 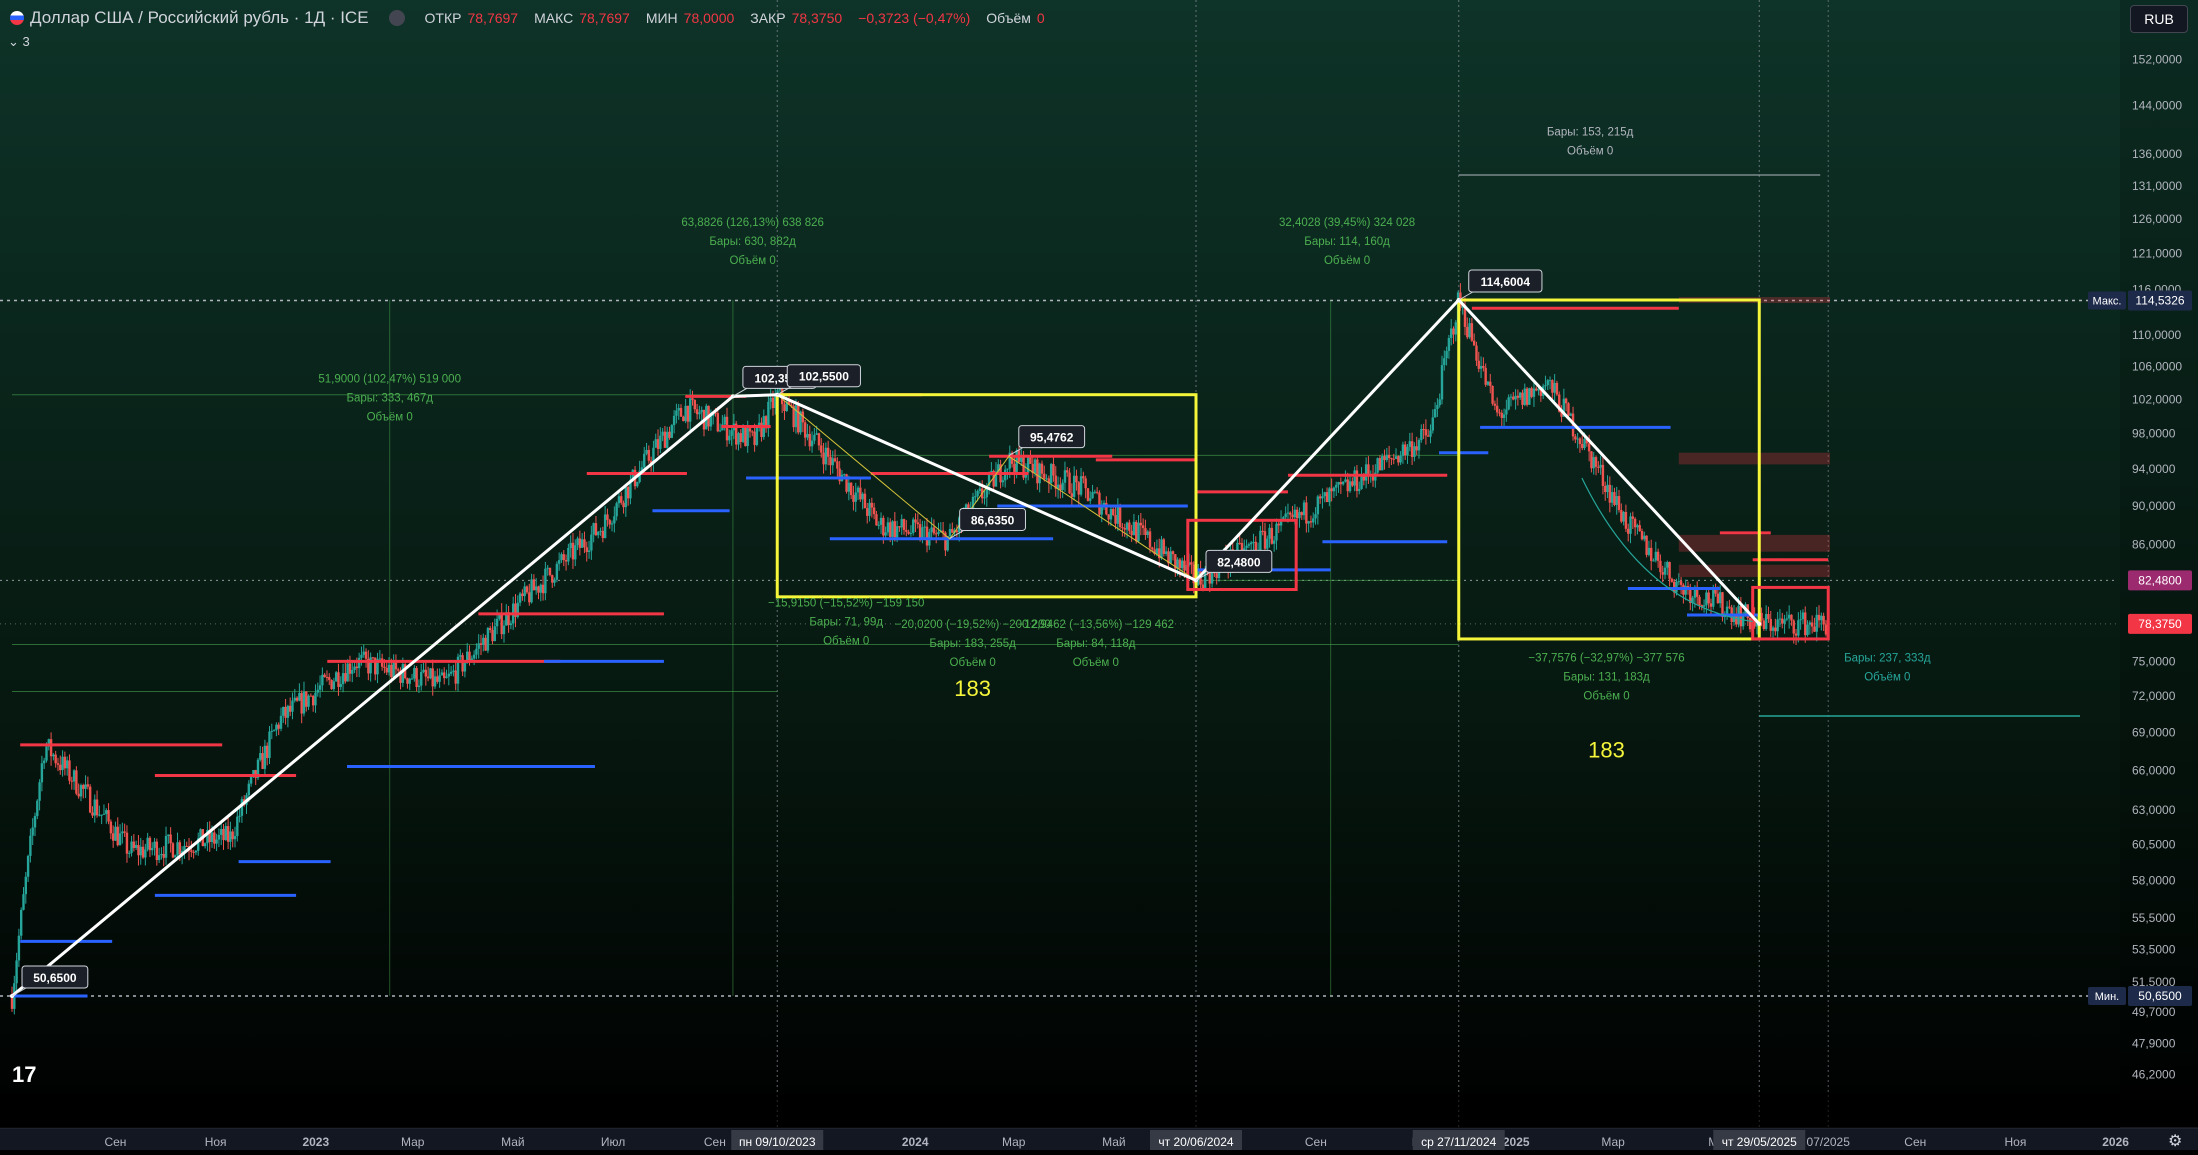 I want to click on chevron-down-icon: ⌄, so click(x=13, y=41).